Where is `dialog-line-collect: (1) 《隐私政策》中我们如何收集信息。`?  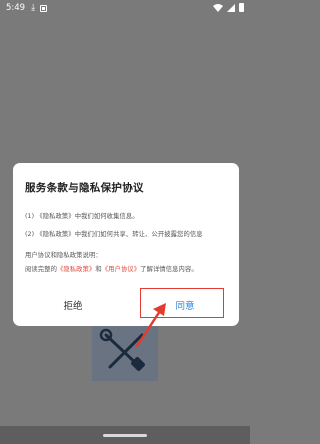 dialog-line-collect: (1) 《隐私政策》中我们如何收集信息。 is located at coordinates (82, 216).